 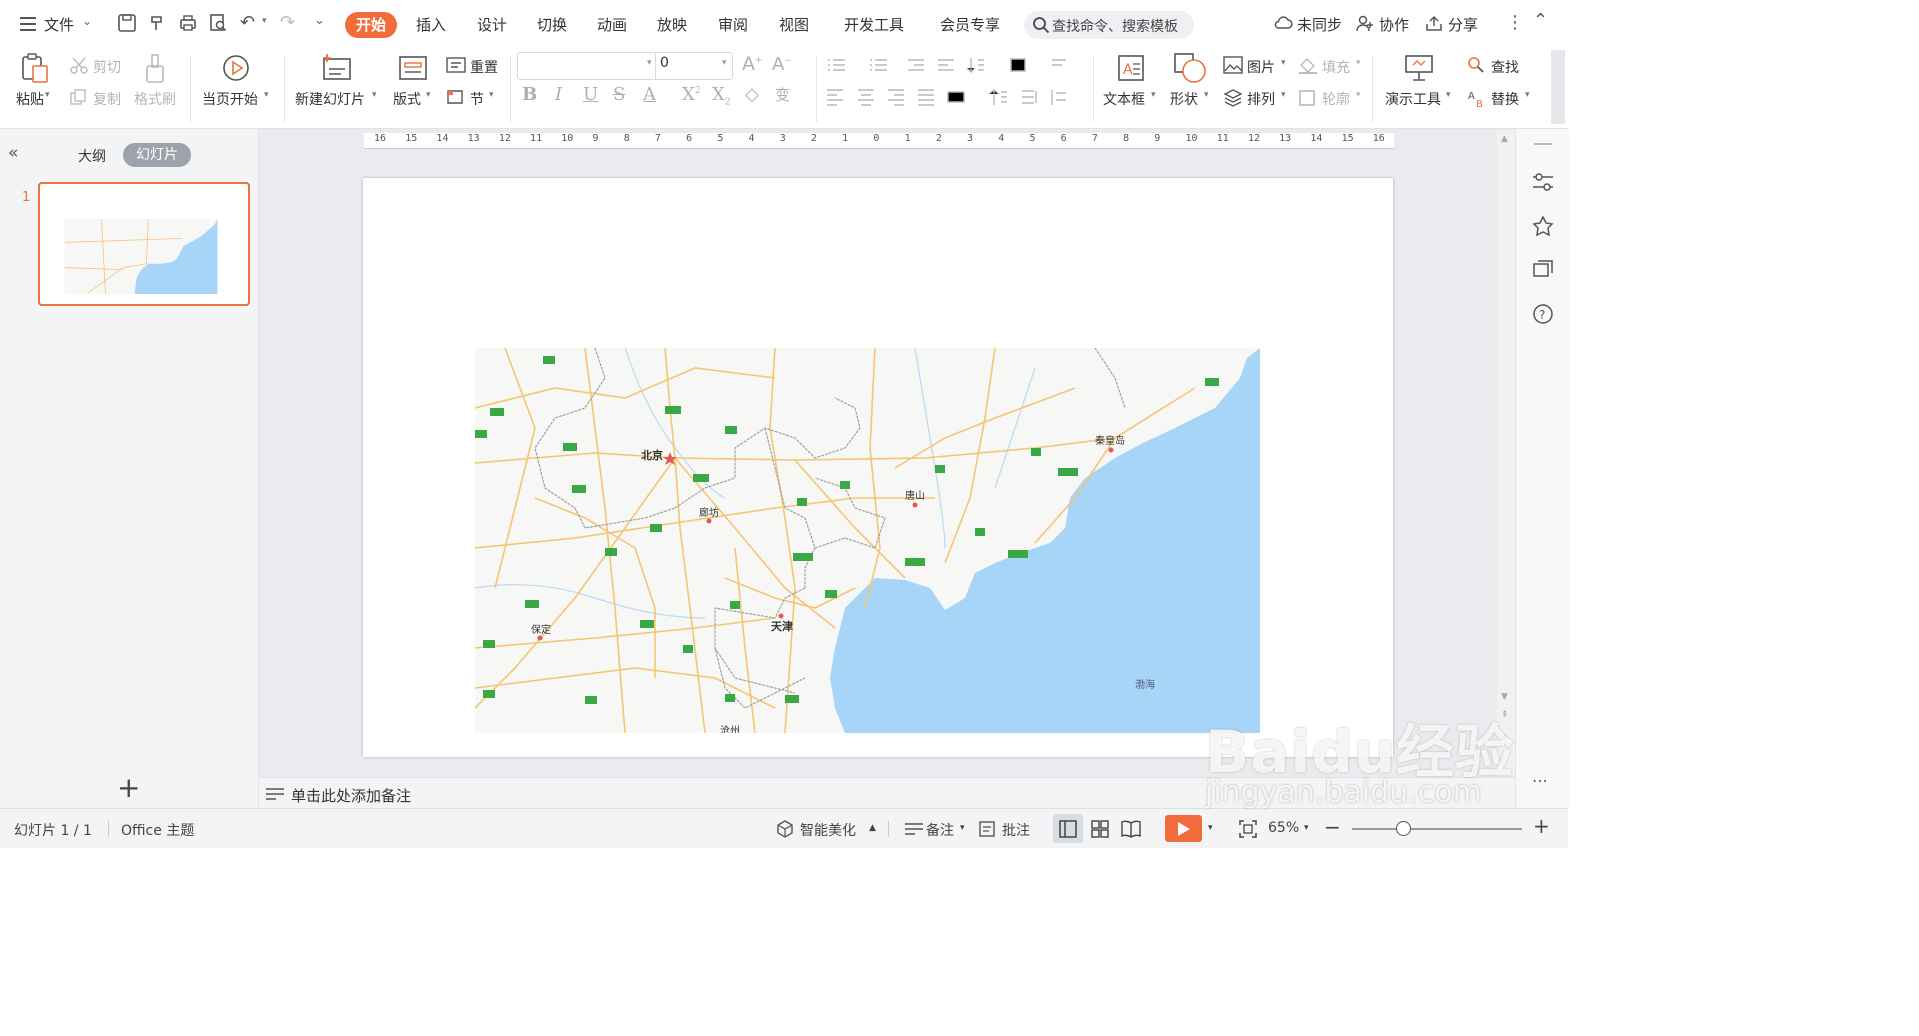 I want to click on play-from-current-button: 当页开始, so click(x=230, y=99).